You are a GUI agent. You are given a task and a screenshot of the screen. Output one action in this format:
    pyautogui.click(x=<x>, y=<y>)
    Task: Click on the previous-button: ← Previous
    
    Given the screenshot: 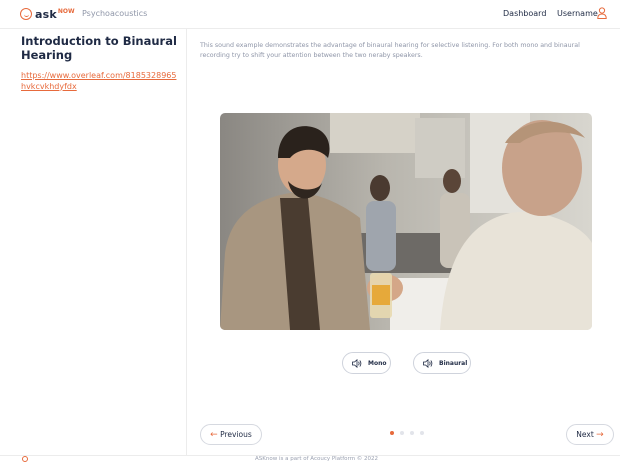 What is the action you would take?
    pyautogui.click(x=231, y=434)
    